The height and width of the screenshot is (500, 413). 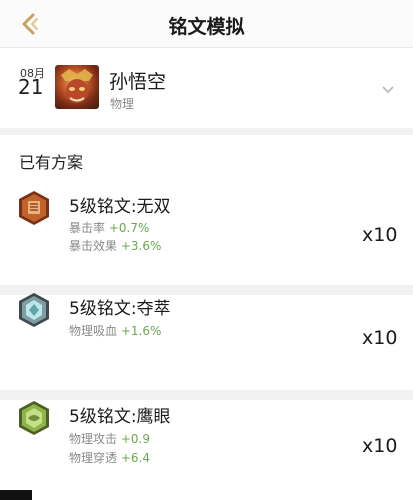 I want to click on rune-attr: 暴击效果 +3.6%, so click(x=115, y=245).